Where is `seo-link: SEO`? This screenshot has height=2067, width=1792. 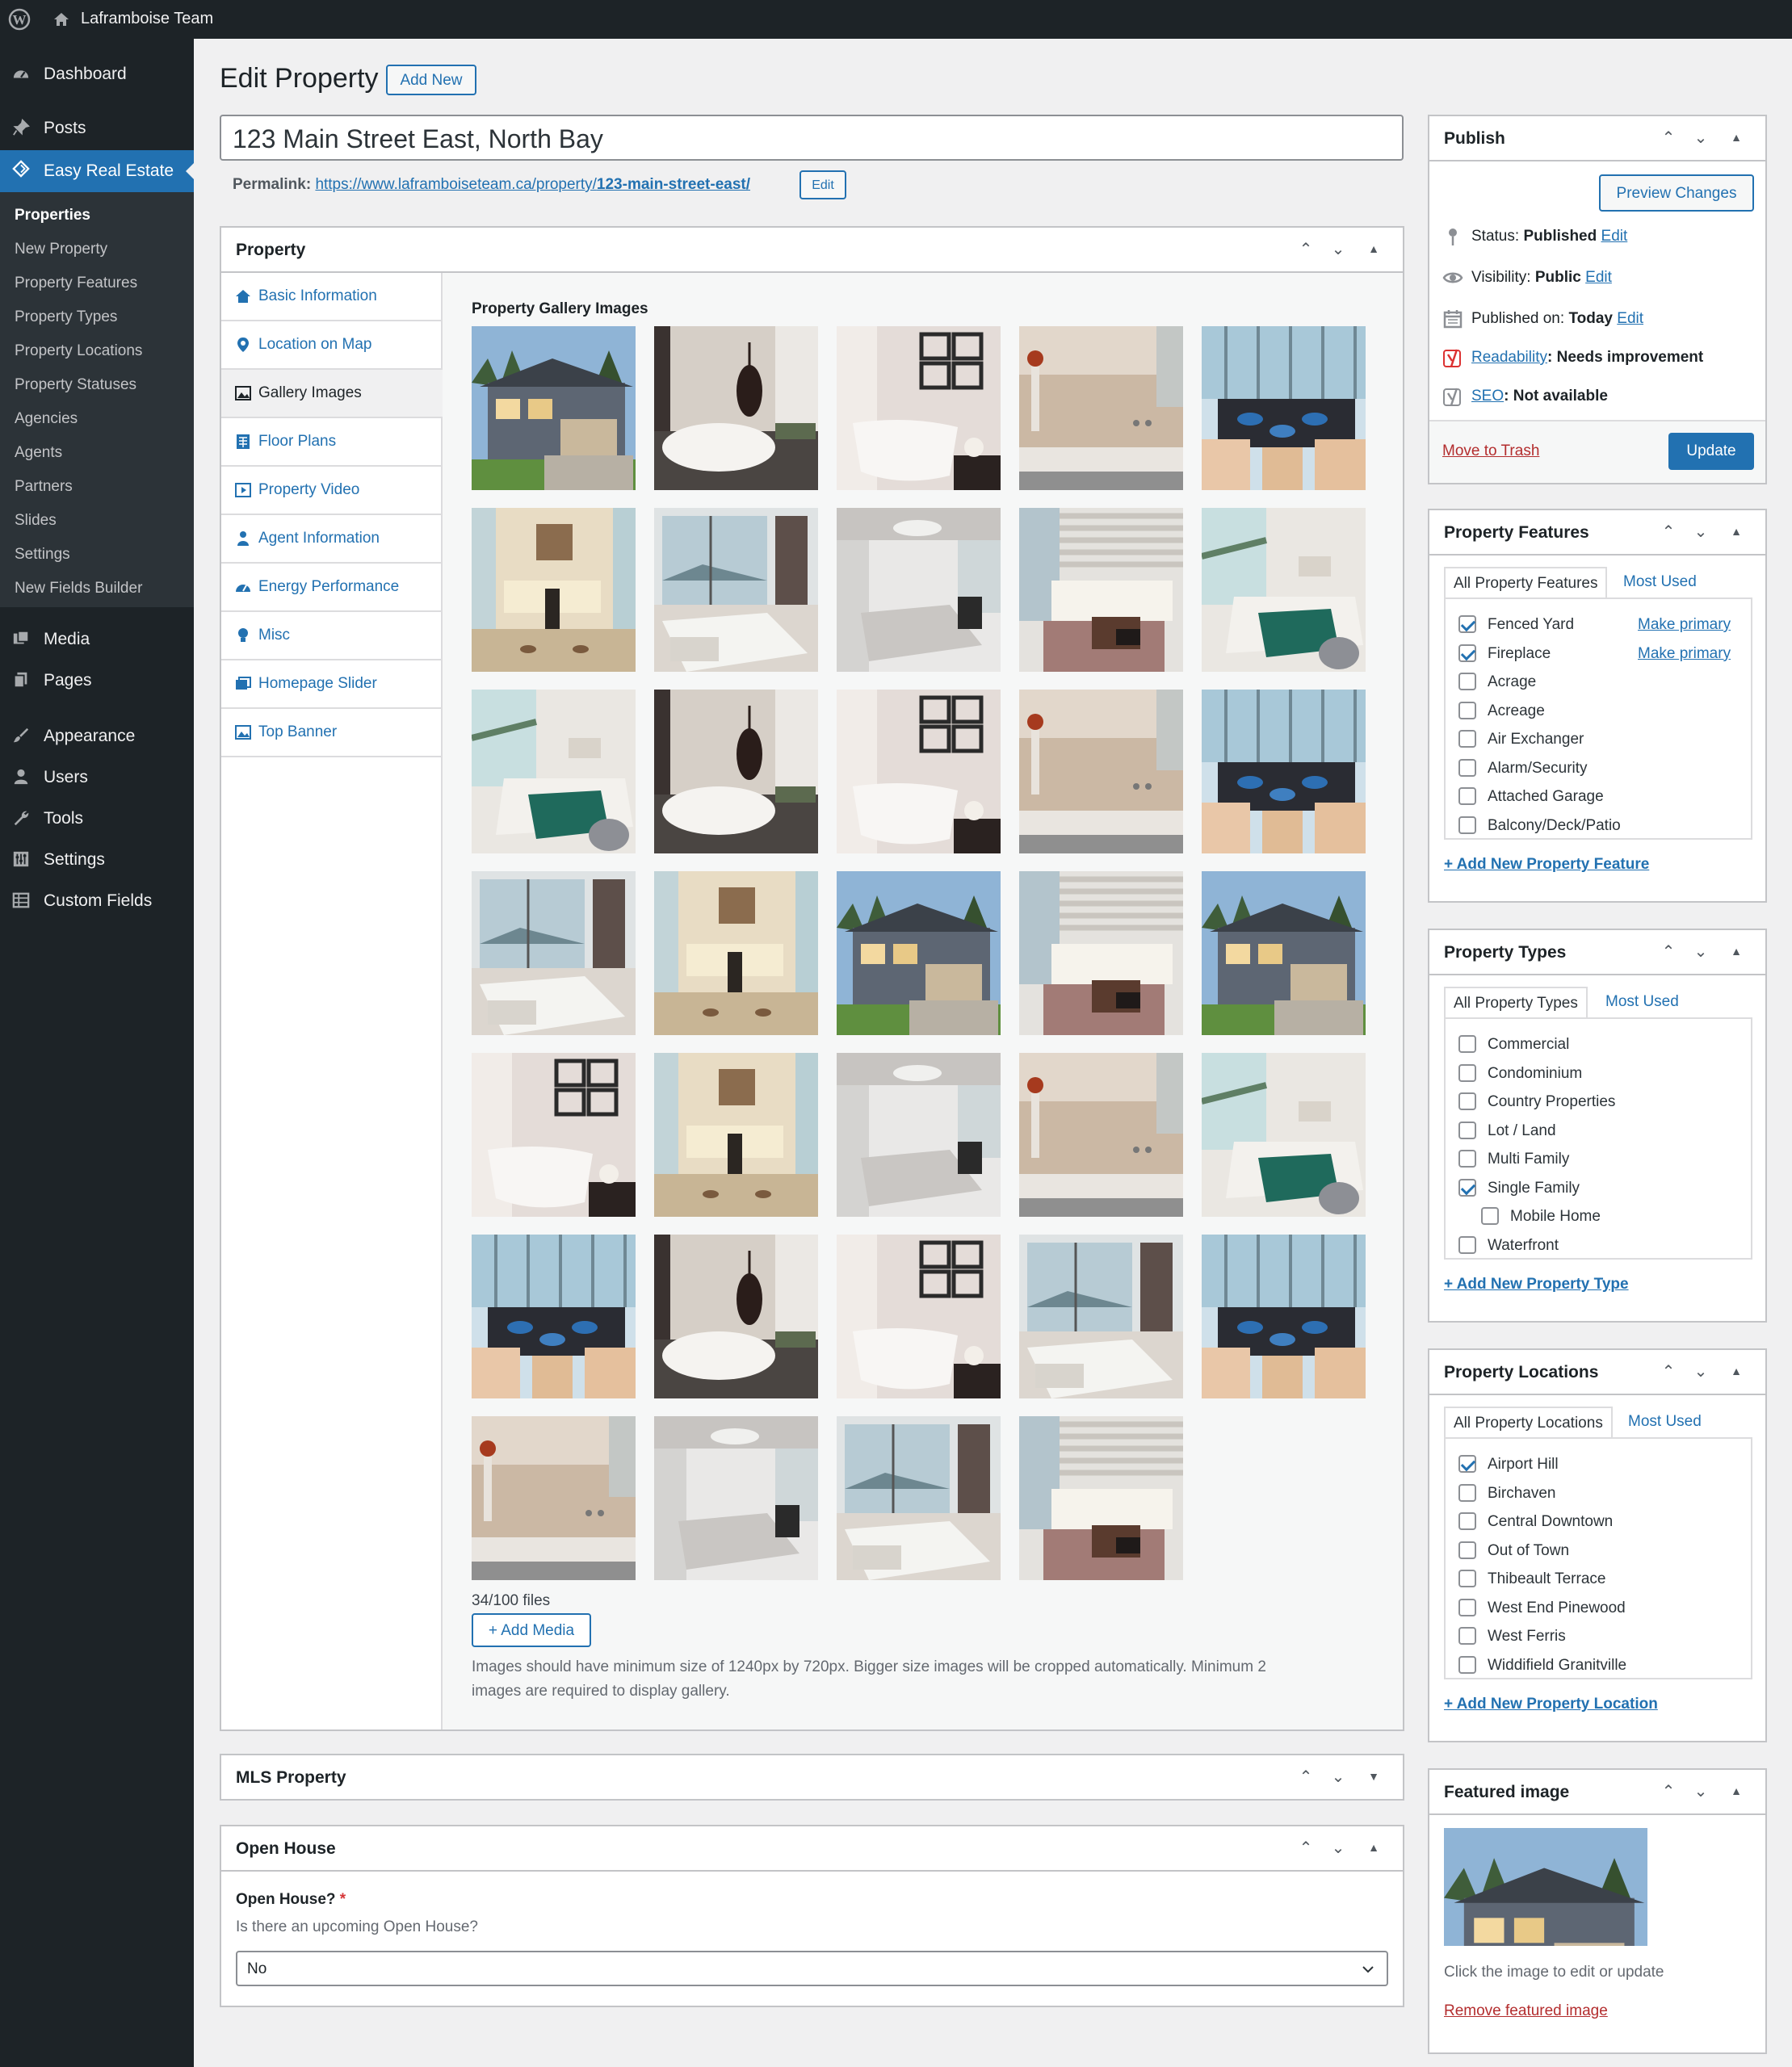
seo-link: SEO is located at coordinates (1487, 396).